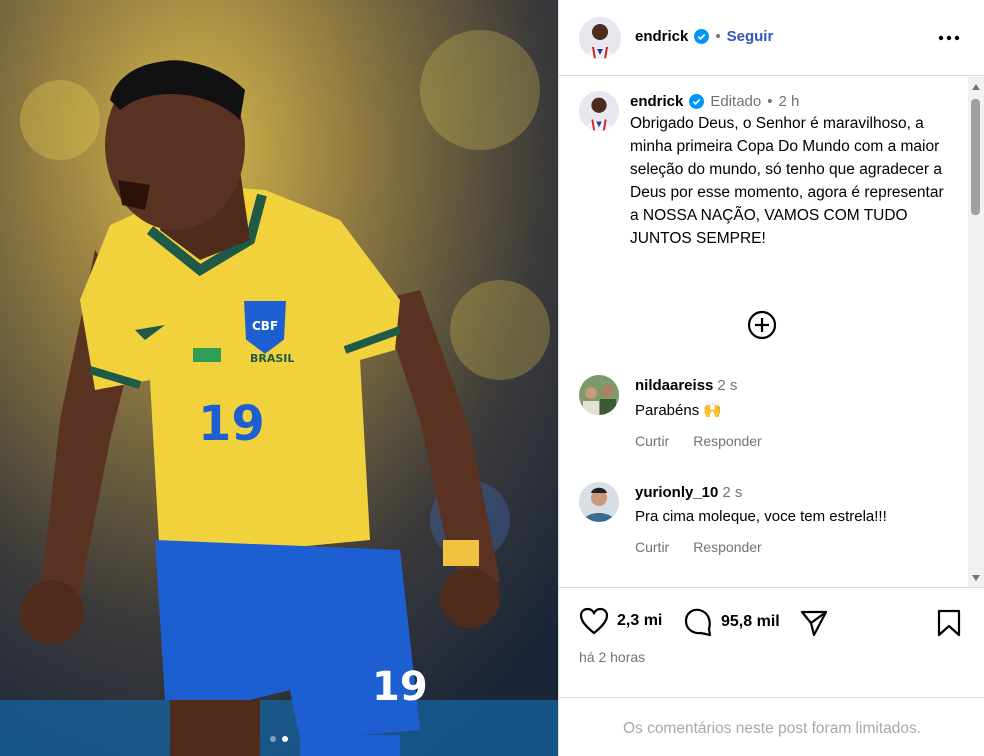  Describe the element at coordinates (976, 578) in the screenshot. I see `scroll-down-arrow-icon` at that location.